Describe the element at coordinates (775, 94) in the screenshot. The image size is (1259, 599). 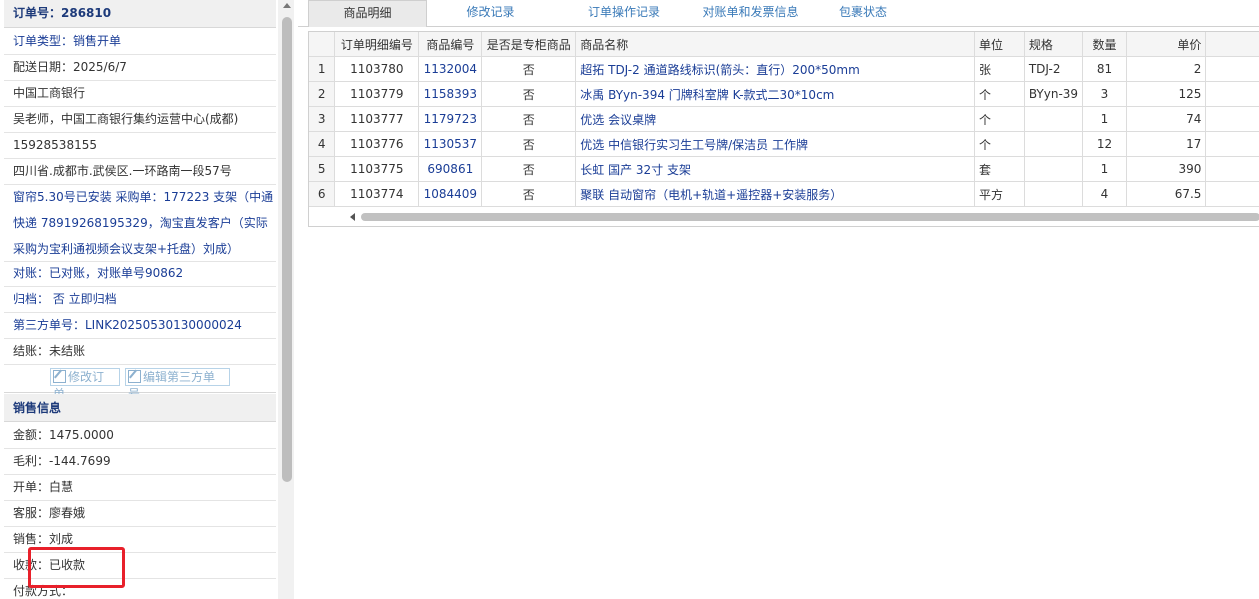
I see `cell-product-name-link: 冰禹 BYyn-394 门牌科室牌 K-款式二30*10cm` at that location.